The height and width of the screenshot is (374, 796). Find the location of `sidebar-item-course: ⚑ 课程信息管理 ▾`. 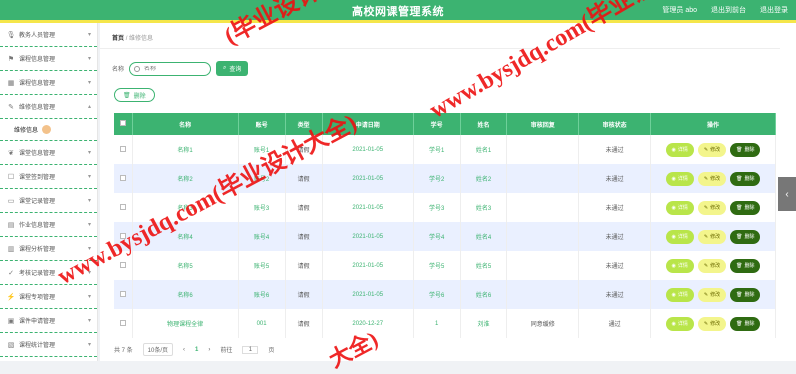

sidebar-item-course: ⚑ 课程信息管理 ▾ is located at coordinates (48, 59).